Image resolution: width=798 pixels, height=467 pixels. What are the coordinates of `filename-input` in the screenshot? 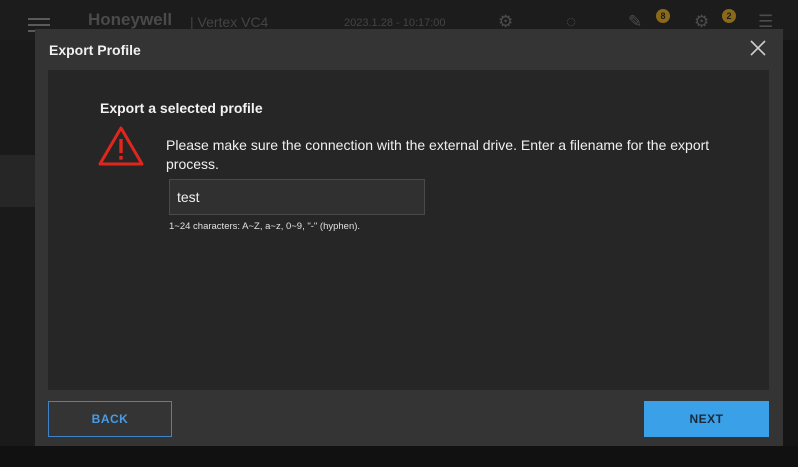 It's located at (297, 197).